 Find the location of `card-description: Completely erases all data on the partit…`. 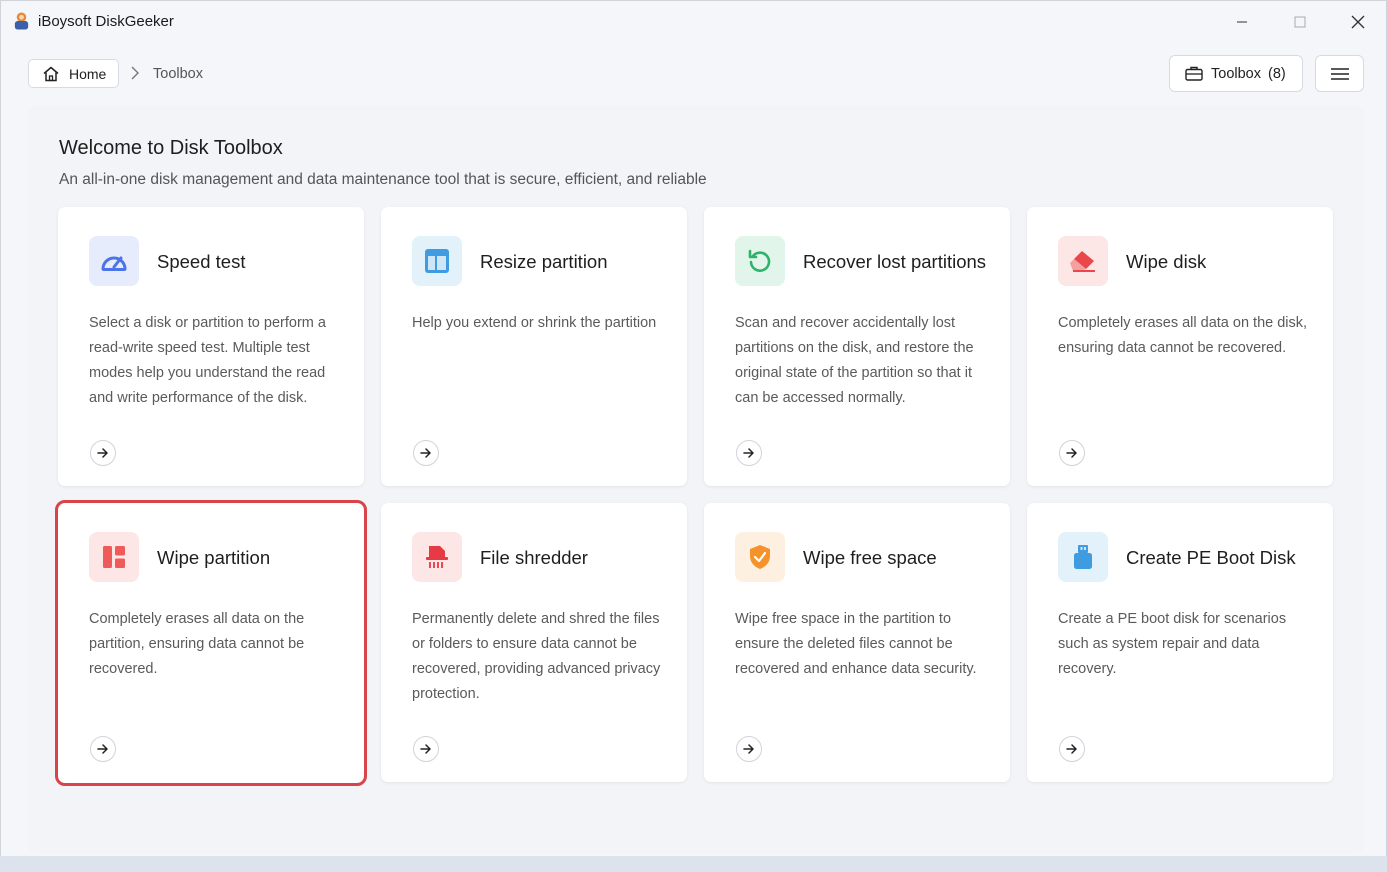

card-description: Completely erases all data on the partit… is located at coordinates (197, 644).